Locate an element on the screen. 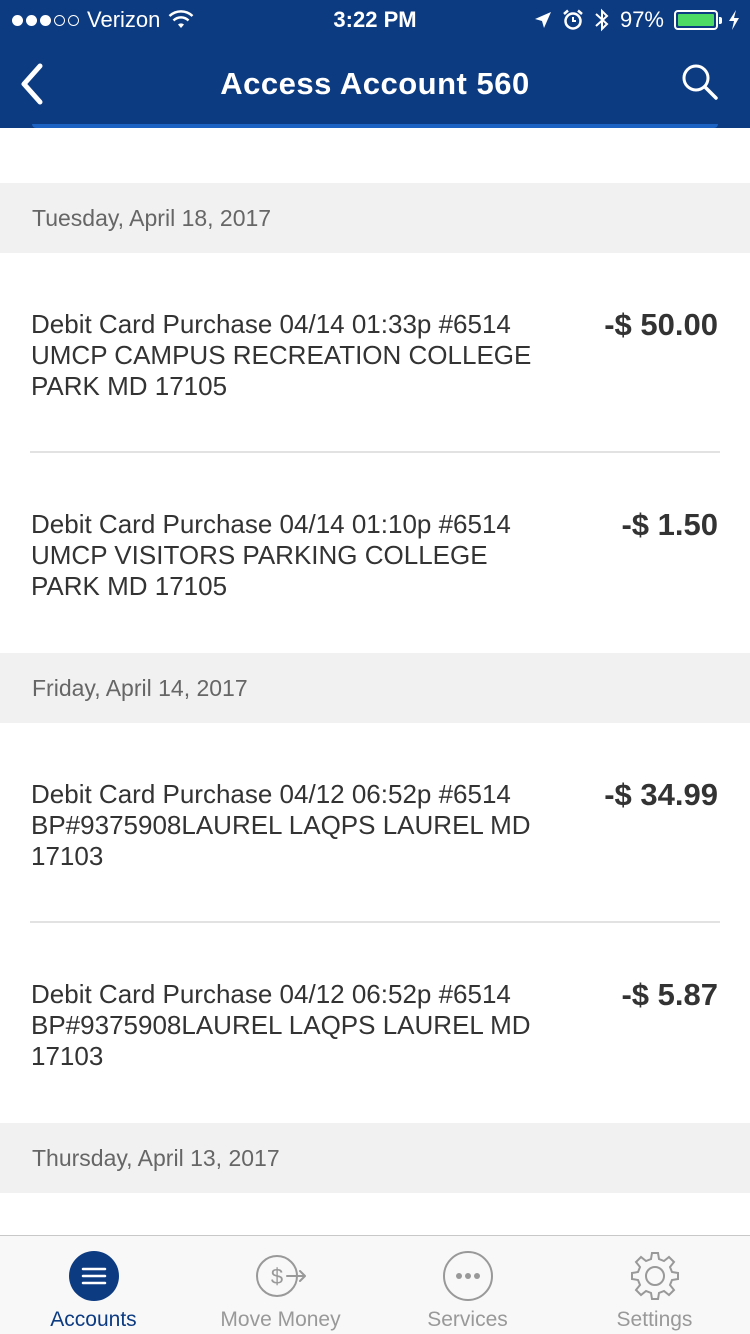  transaction-amount: -$ 1.50 is located at coordinates (669, 524).